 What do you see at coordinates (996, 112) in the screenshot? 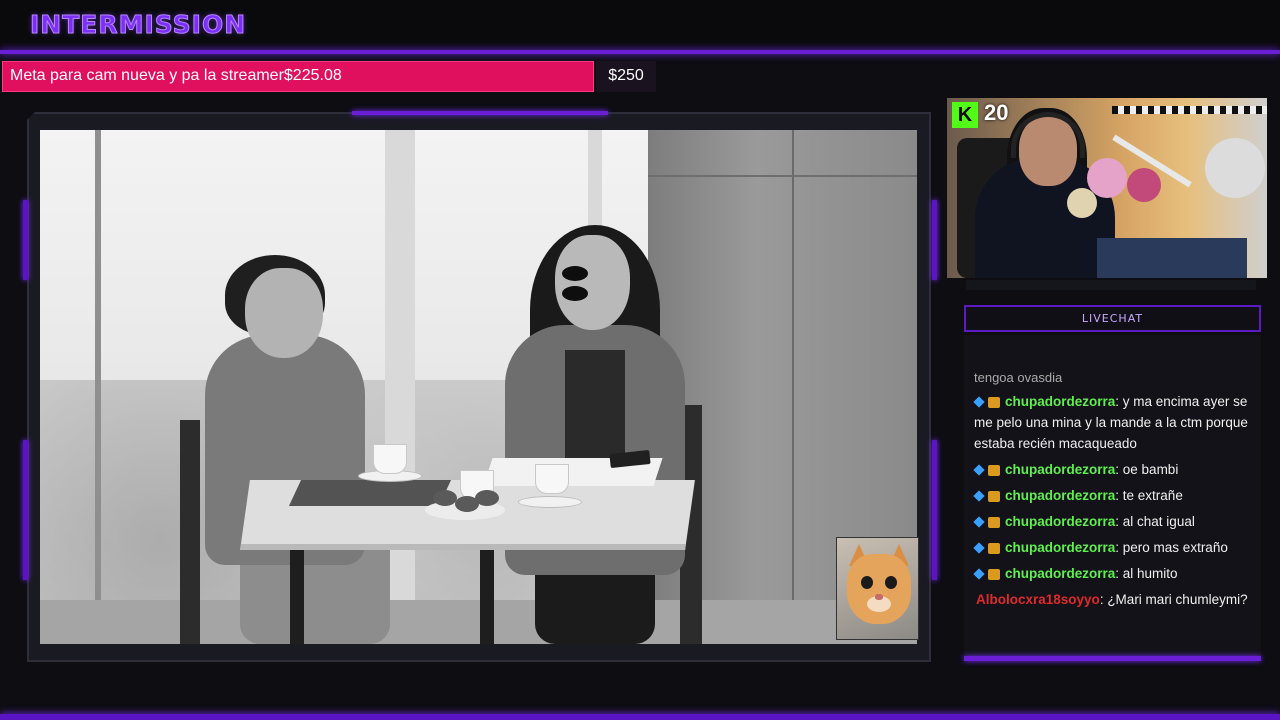
I see `viewer-count: 20` at bounding box center [996, 112].